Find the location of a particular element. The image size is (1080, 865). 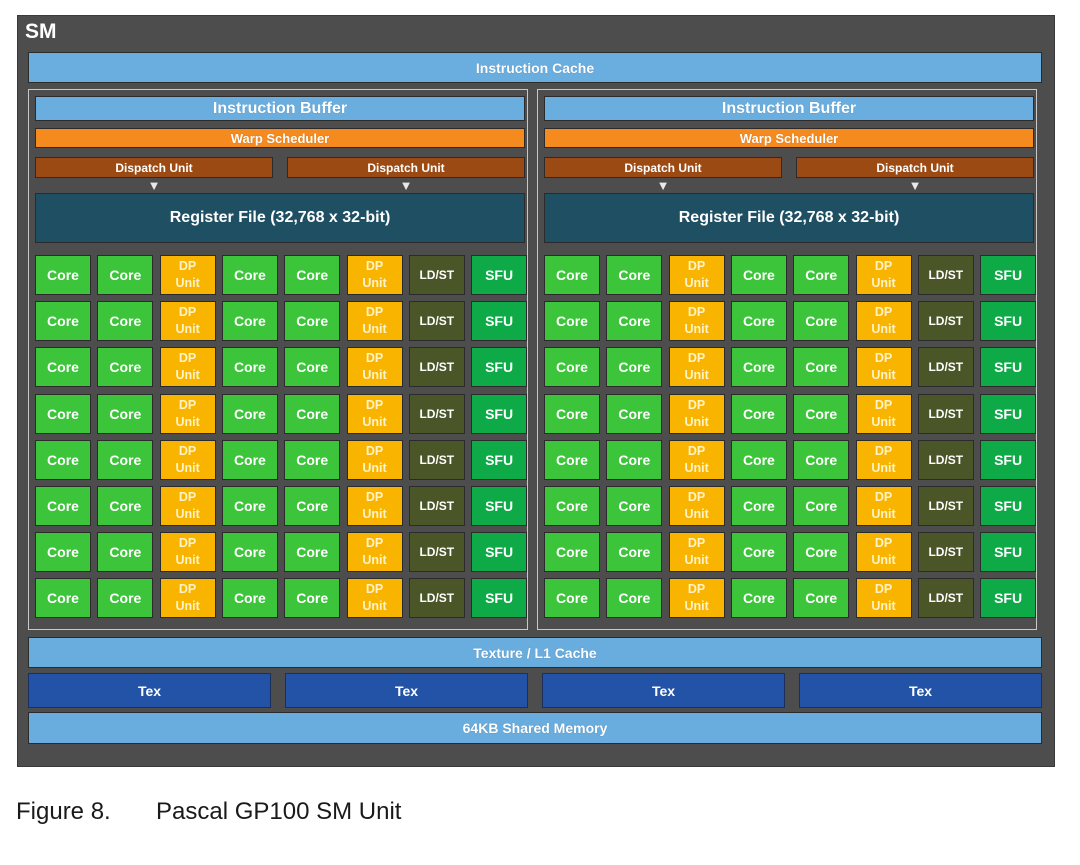

sm-title: SM is located at coordinates (41, 31).